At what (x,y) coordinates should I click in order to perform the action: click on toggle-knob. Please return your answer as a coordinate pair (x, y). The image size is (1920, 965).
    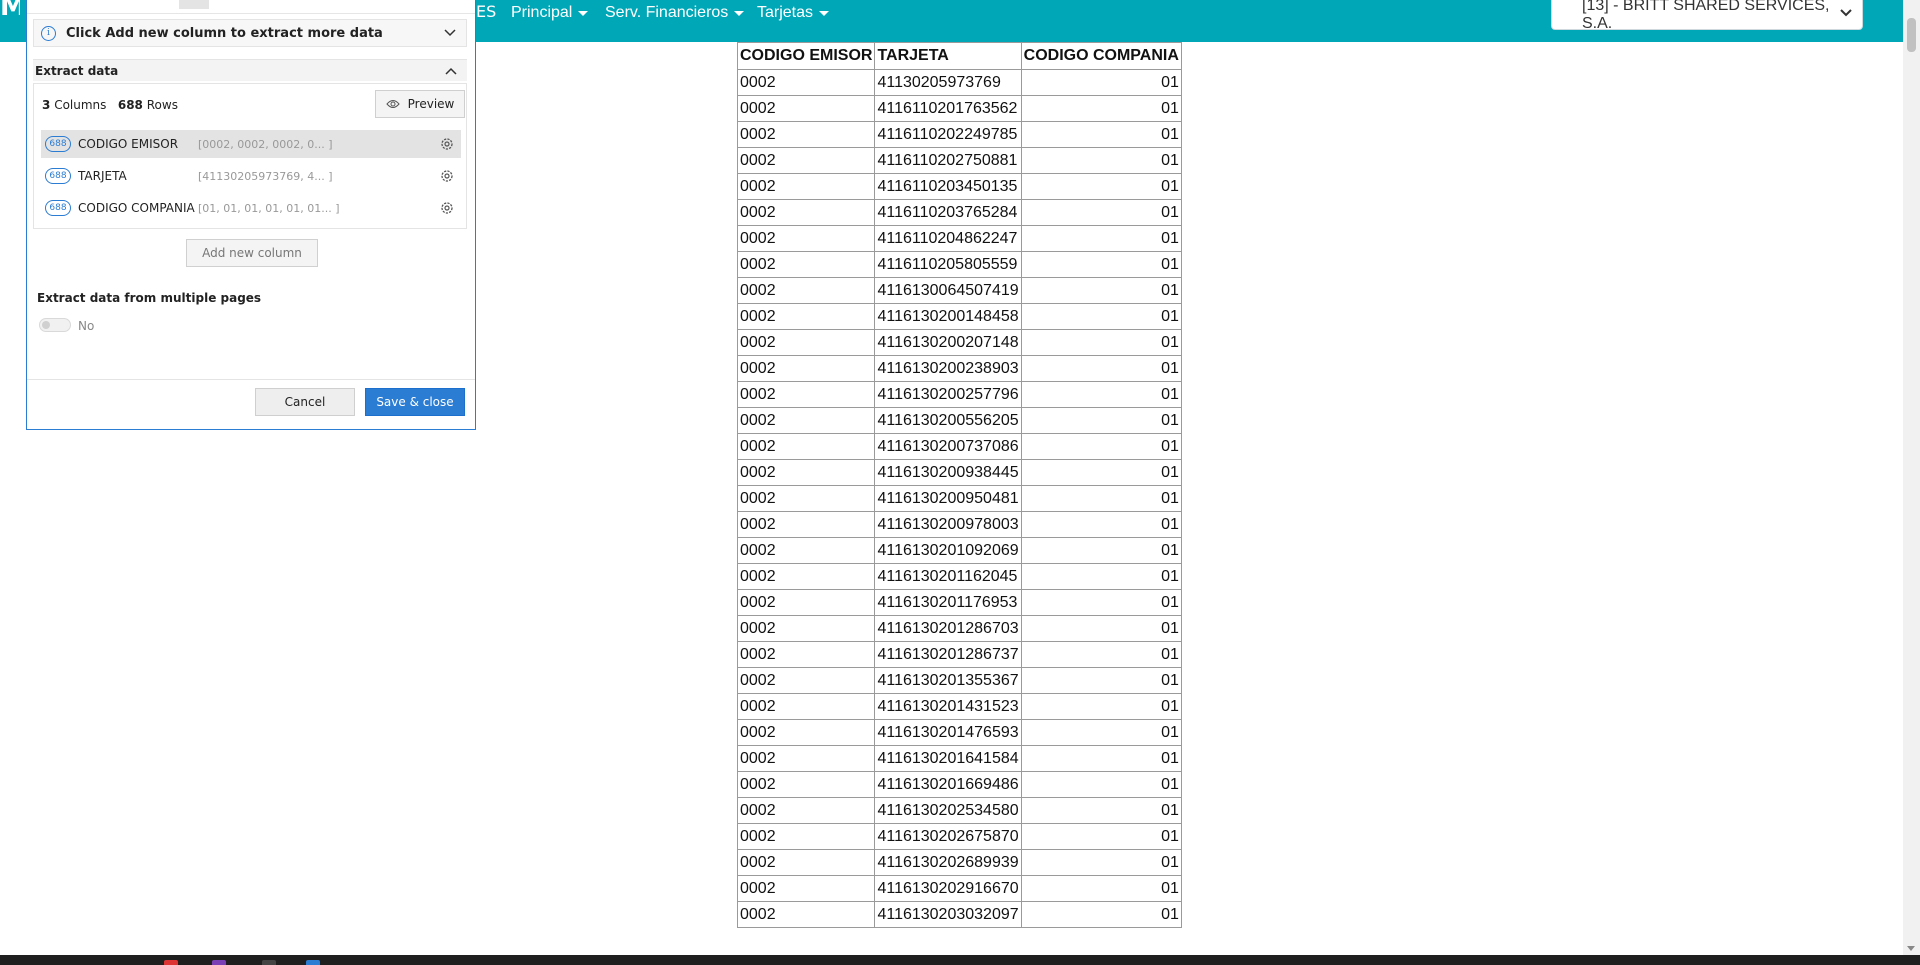
    Looking at the image, I should click on (46, 325).